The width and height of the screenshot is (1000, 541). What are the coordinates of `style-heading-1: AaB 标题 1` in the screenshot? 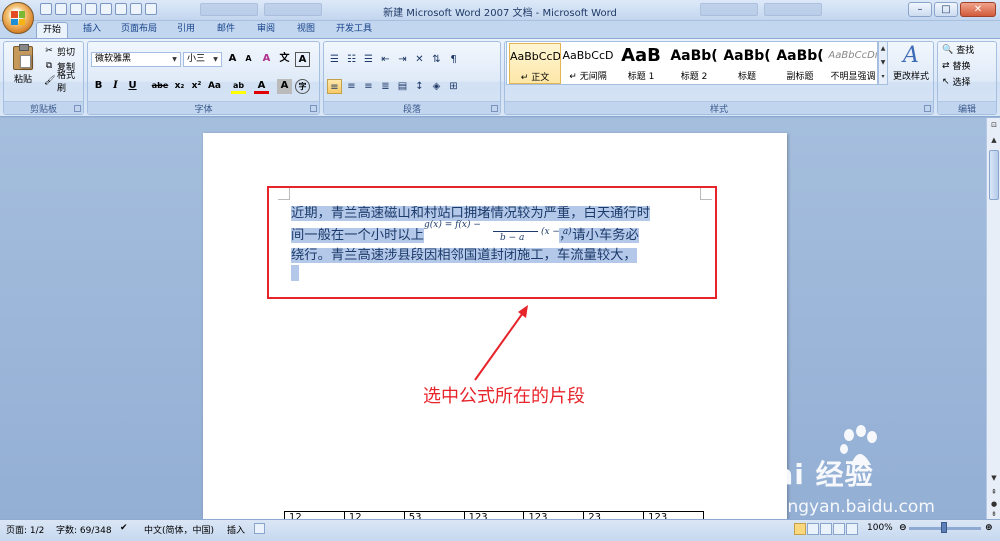 It's located at (641, 63).